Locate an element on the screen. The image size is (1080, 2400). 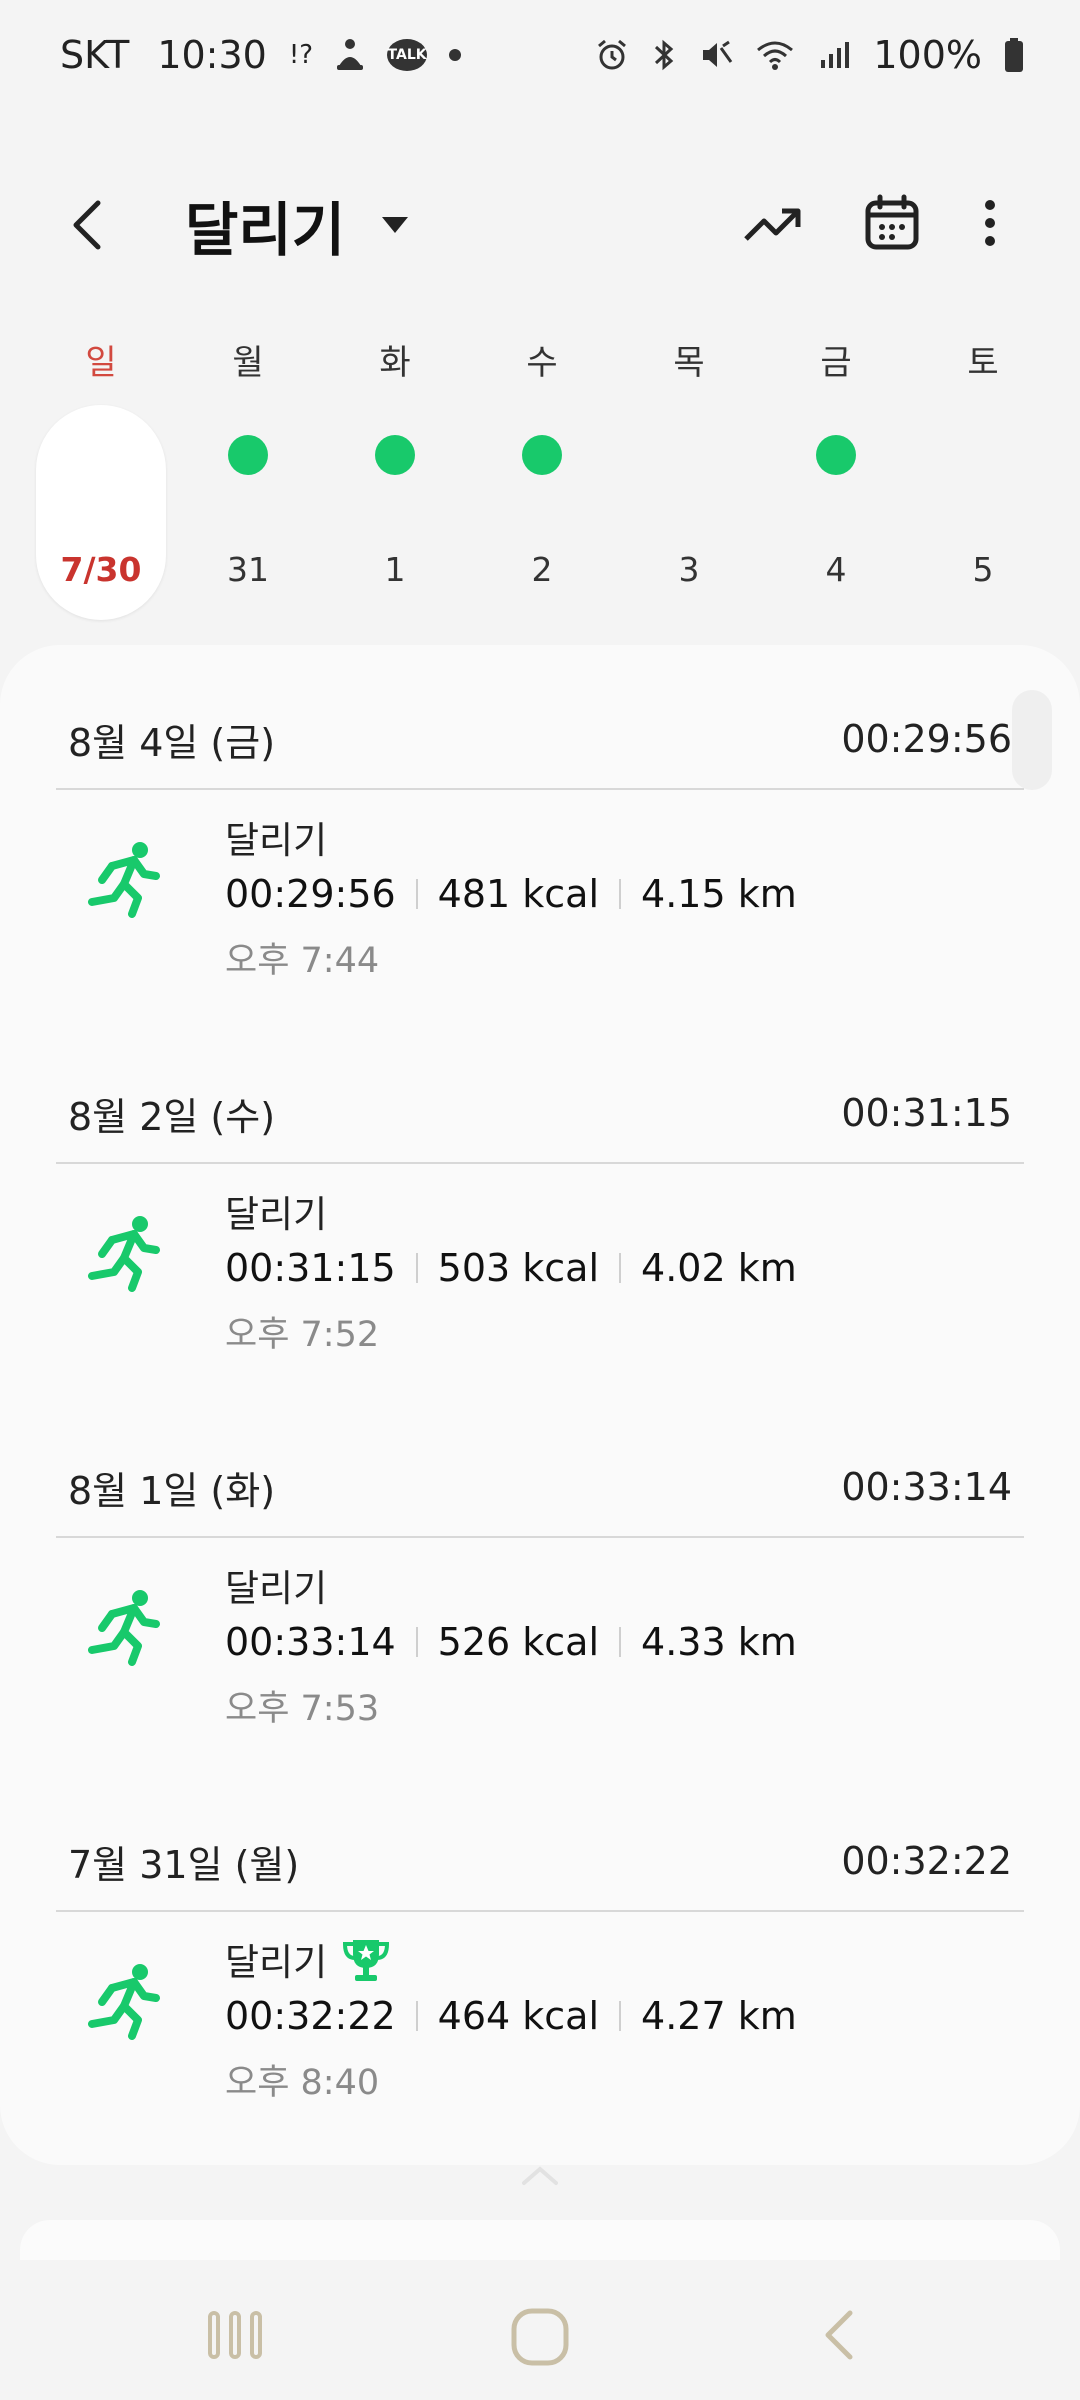
meditation-icon is located at coordinates (350, 55).